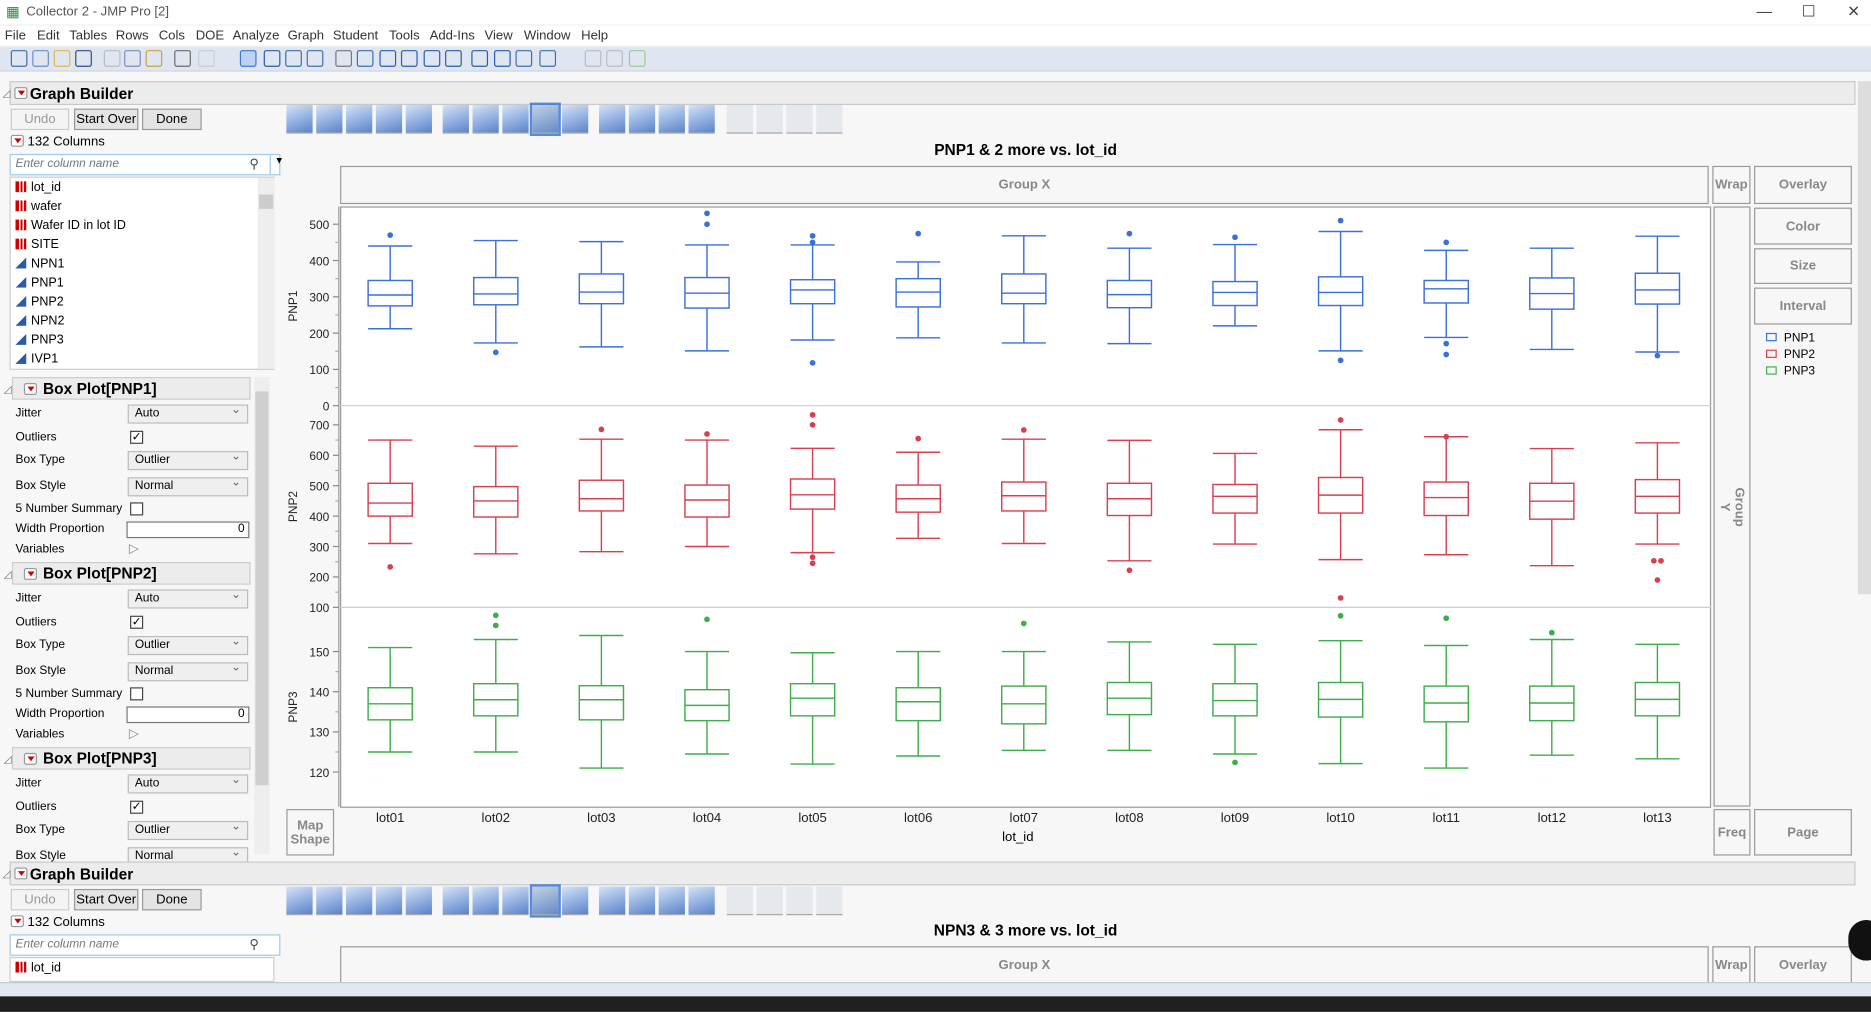  Describe the element at coordinates (1018, 837) in the screenshot. I see `x-axis-label: lot_id` at that location.